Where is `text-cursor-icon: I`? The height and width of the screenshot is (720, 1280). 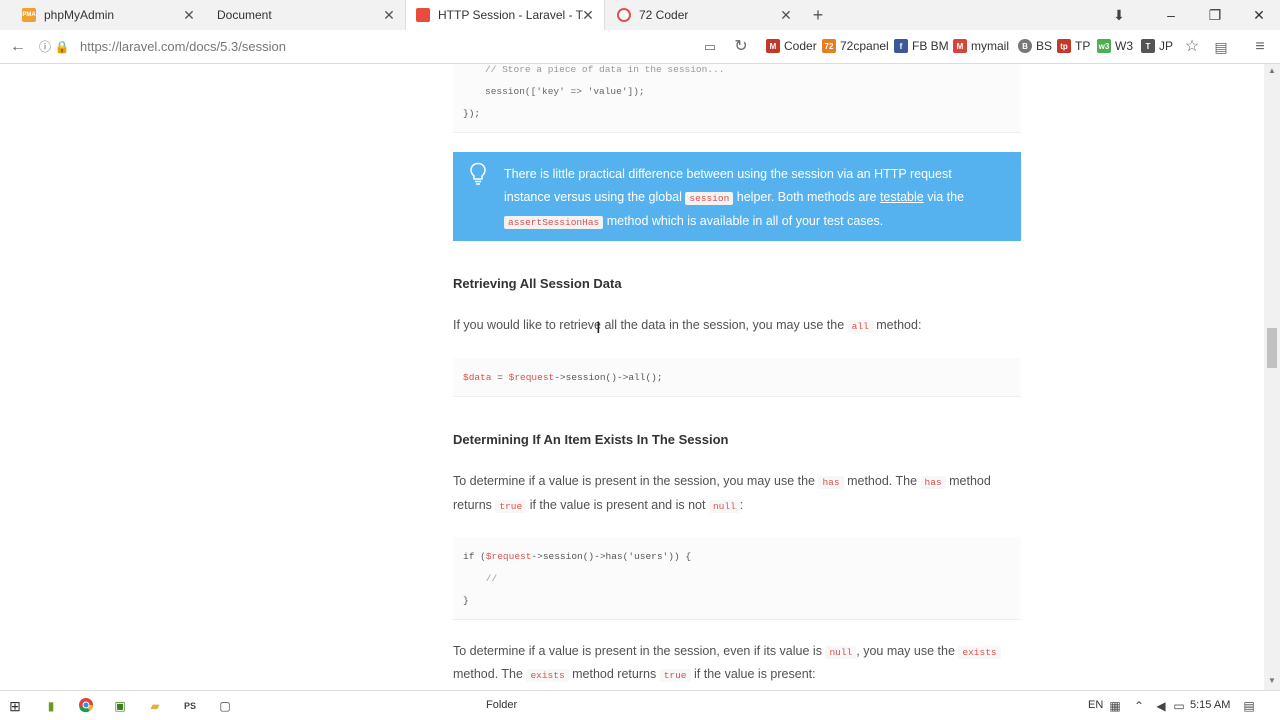
text-cursor-icon: I is located at coordinates (598, 327).